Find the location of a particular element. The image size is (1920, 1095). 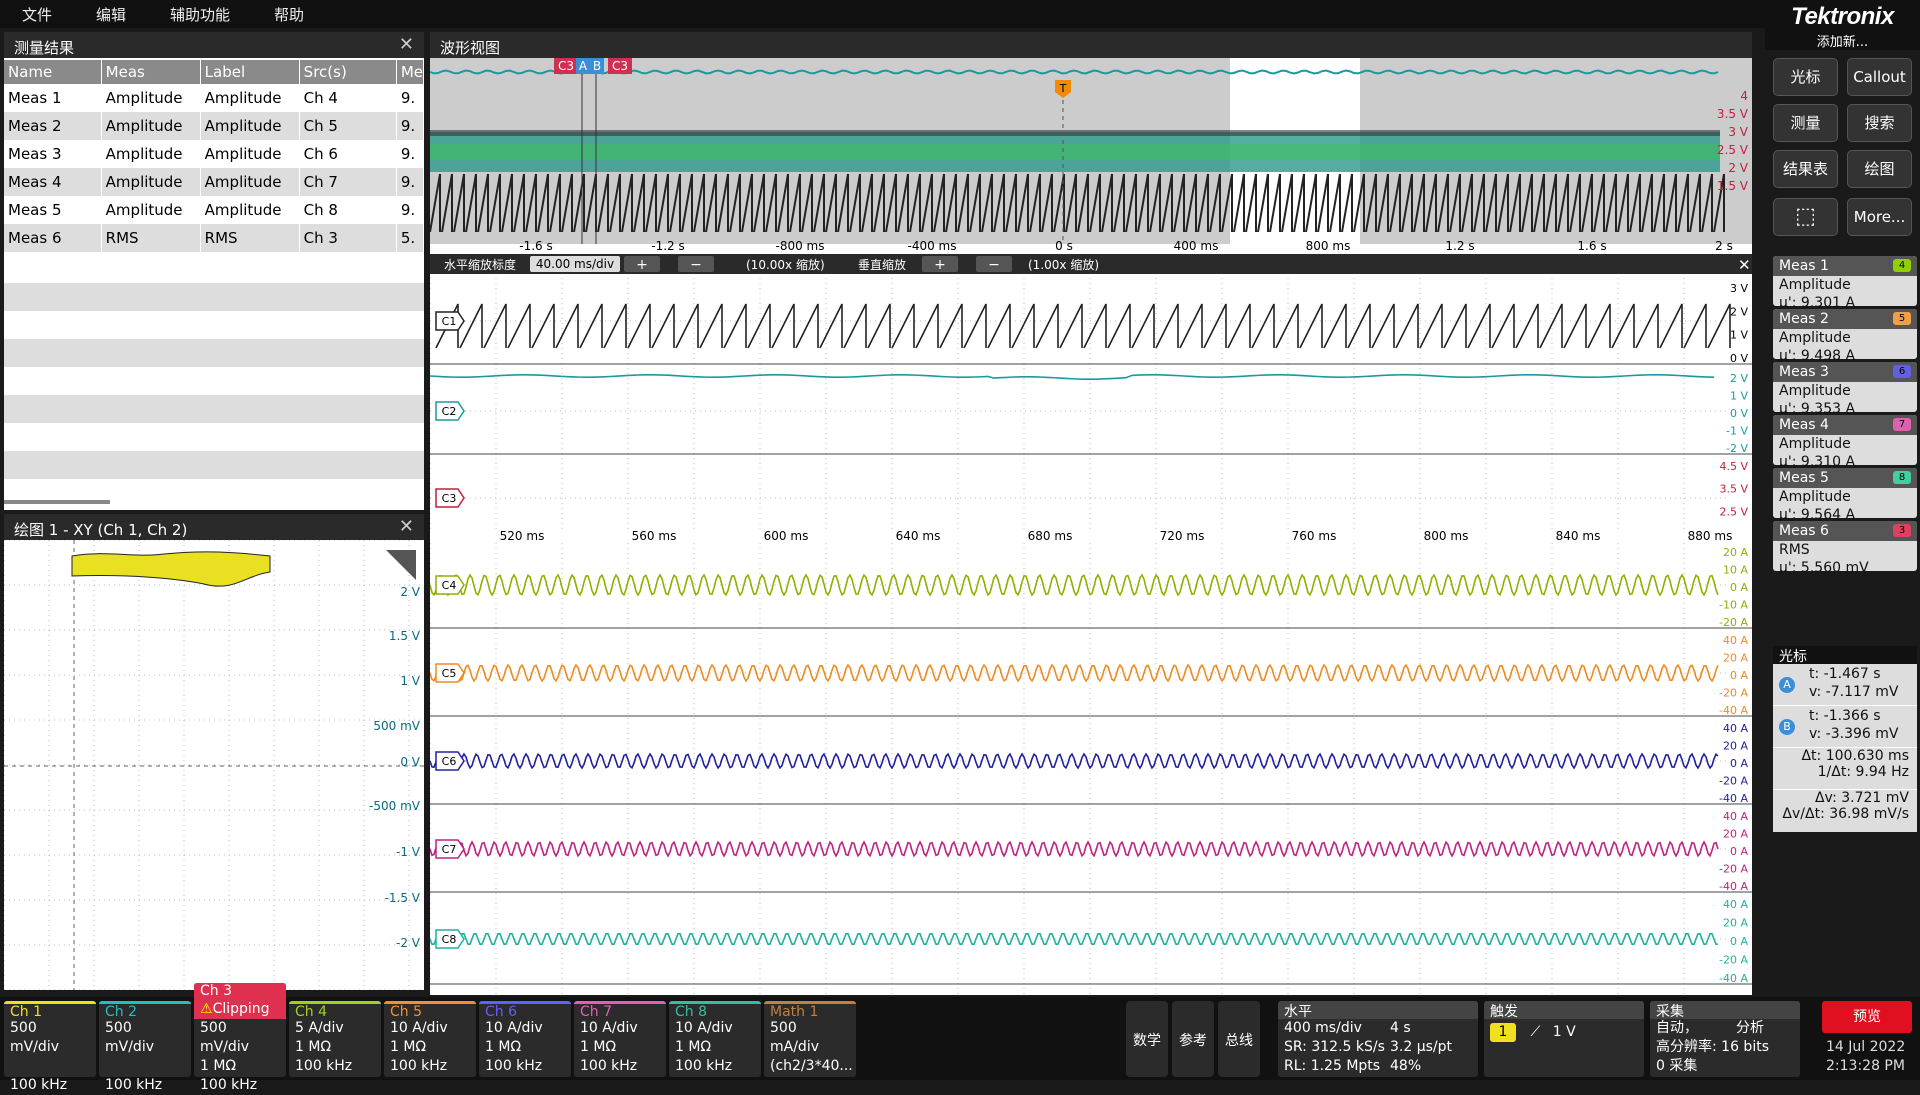

channel-badge: Ch 2 500 mV/div 100 kHz is located at coordinates (145, 1047).